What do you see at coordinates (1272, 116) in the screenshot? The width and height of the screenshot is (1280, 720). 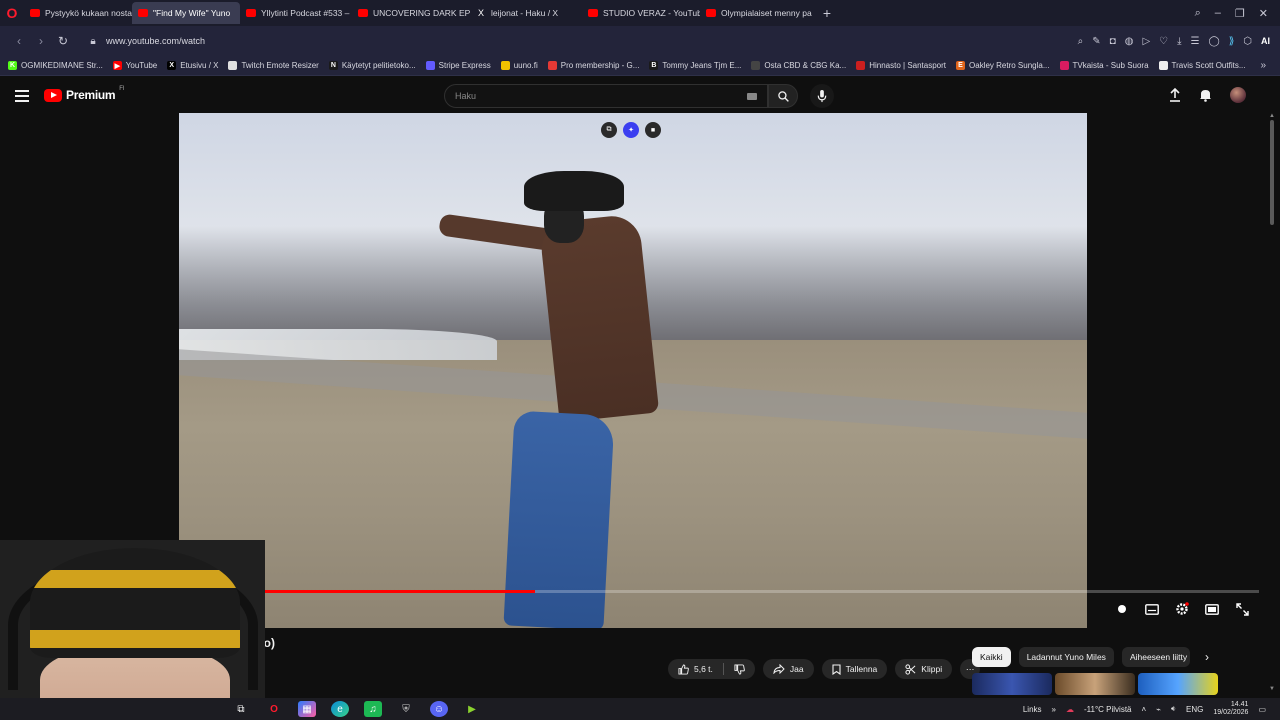 I see `scroll-up-arrow-icon: ▲` at bounding box center [1272, 116].